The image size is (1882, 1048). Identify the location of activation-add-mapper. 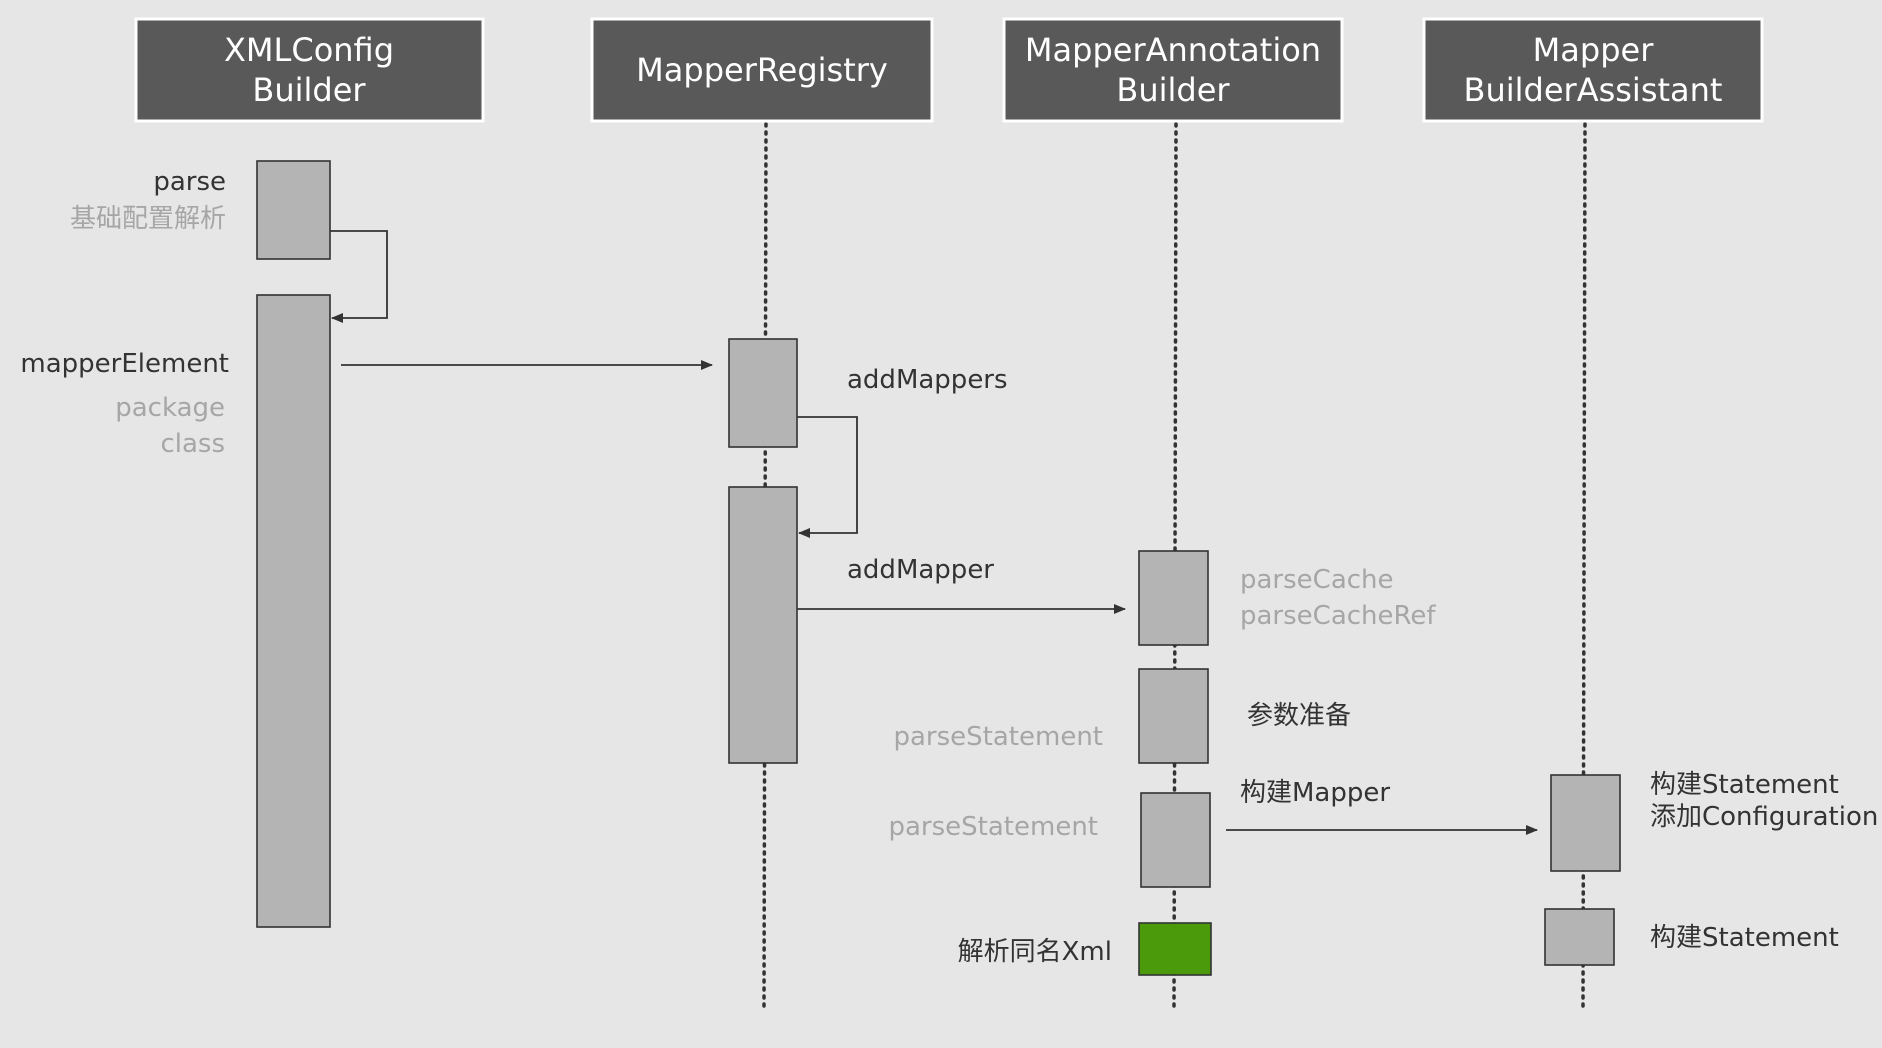
(763, 625).